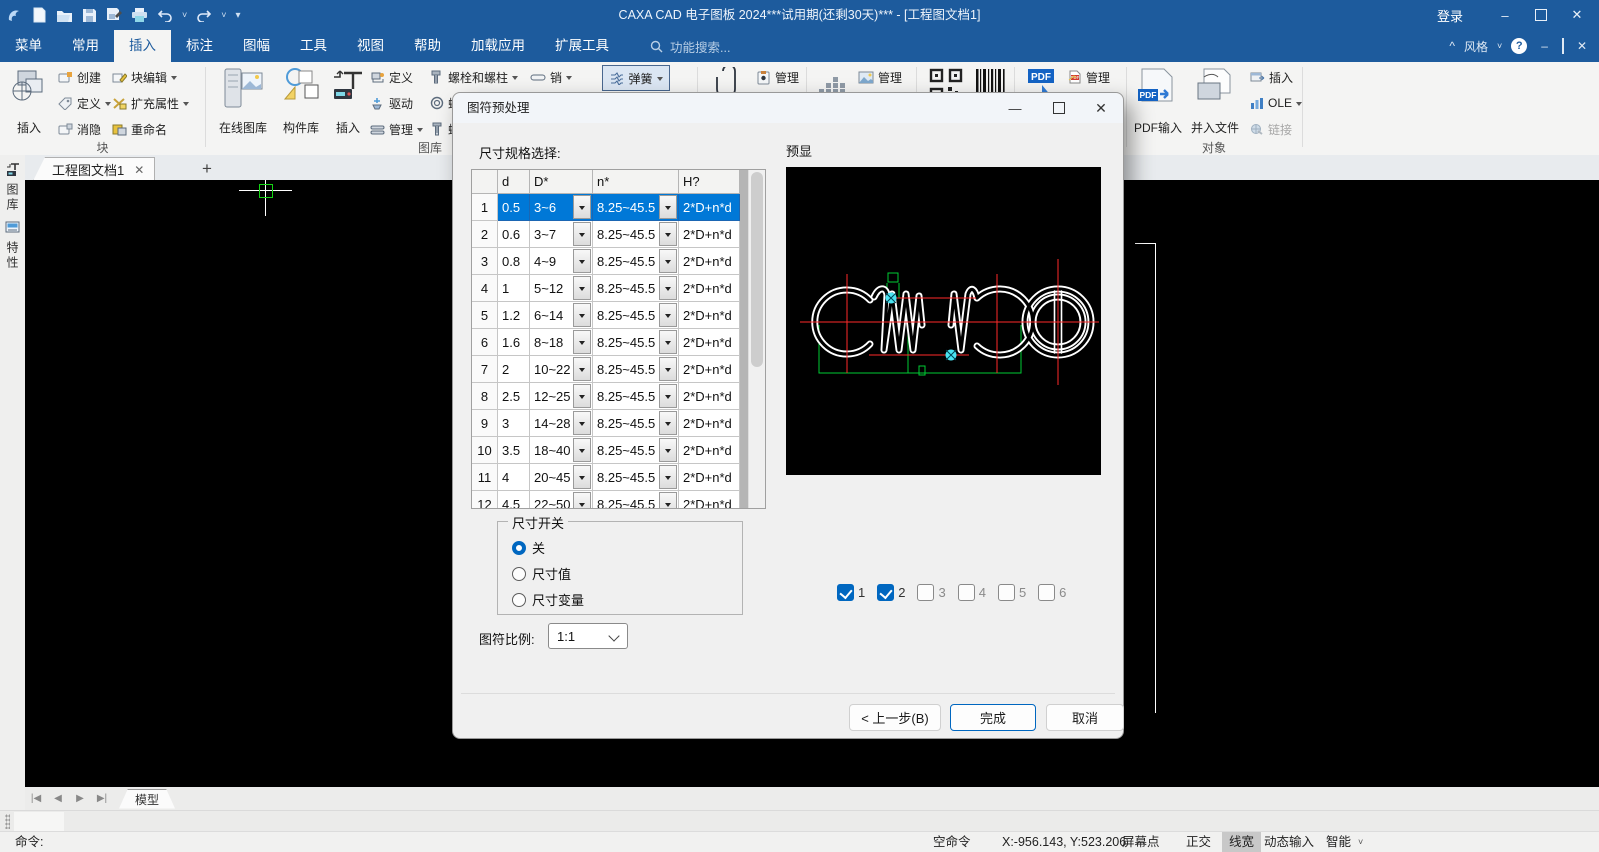  I want to click on clipboard-manage-button: 管理, so click(777, 77).